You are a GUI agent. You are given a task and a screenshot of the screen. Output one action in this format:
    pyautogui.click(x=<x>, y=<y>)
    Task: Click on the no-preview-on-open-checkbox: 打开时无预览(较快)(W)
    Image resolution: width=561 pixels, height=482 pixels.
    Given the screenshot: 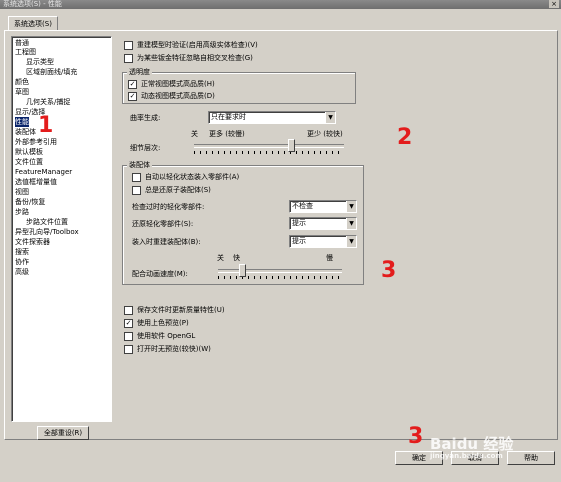 What is the action you would take?
    pyautogui.click(x=167, y=349)
    